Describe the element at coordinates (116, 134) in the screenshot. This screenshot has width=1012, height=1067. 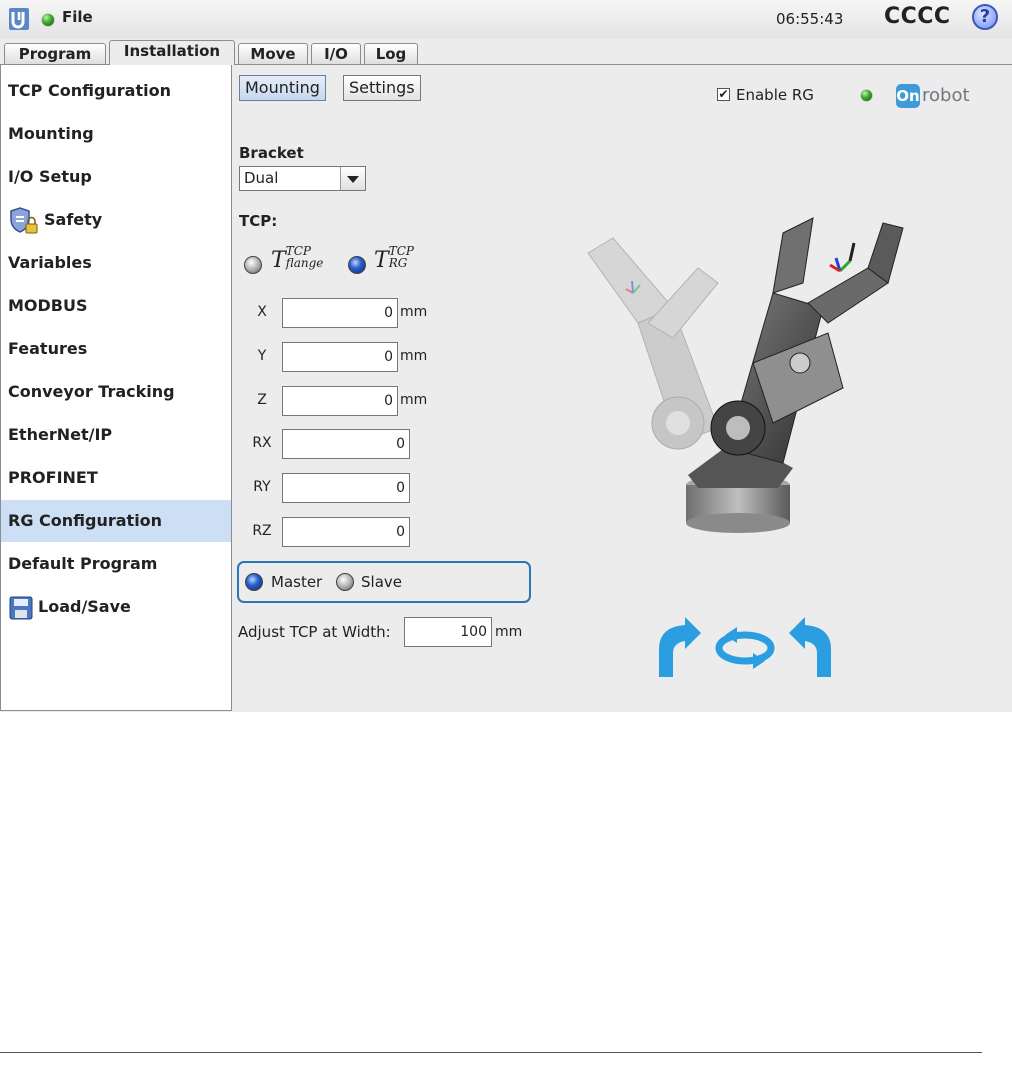
I see `sidebar-item-mounting: Mounting` at that location.